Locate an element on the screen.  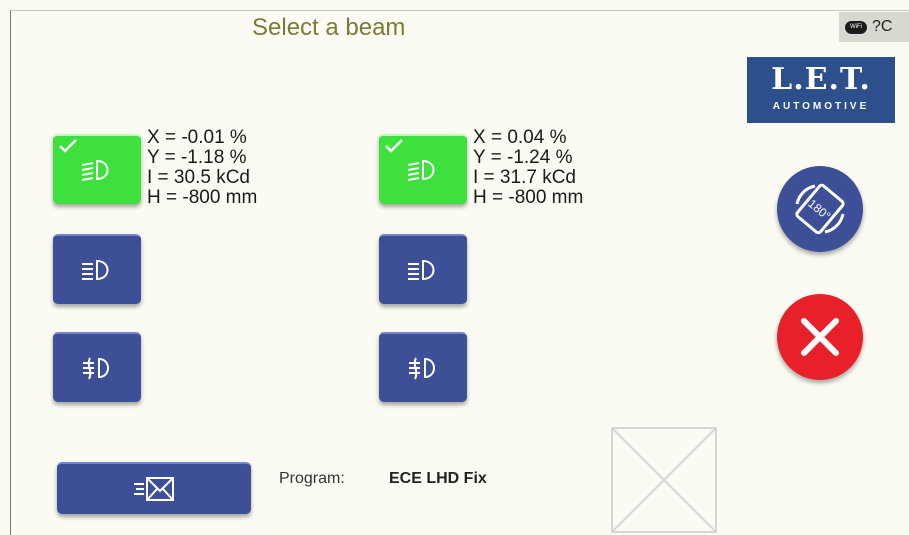
page-title: Select a beam is located at coordinates (329, 27).